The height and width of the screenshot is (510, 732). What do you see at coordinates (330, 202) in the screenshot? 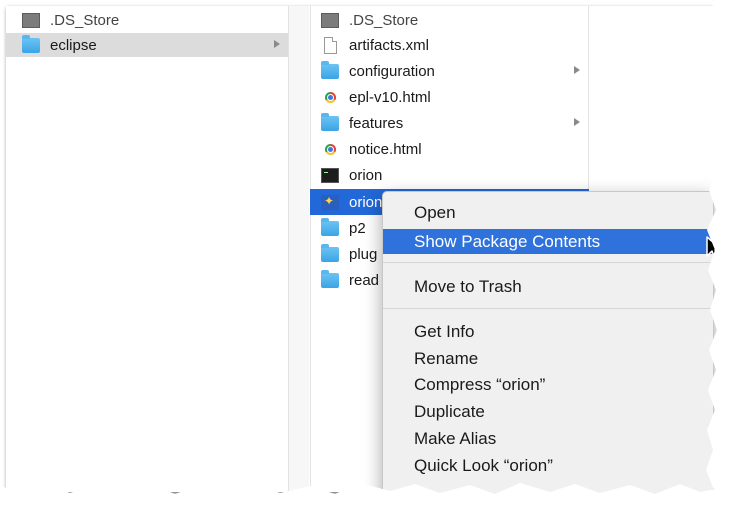
I see `app-icon` at bounding box center [330, 202].